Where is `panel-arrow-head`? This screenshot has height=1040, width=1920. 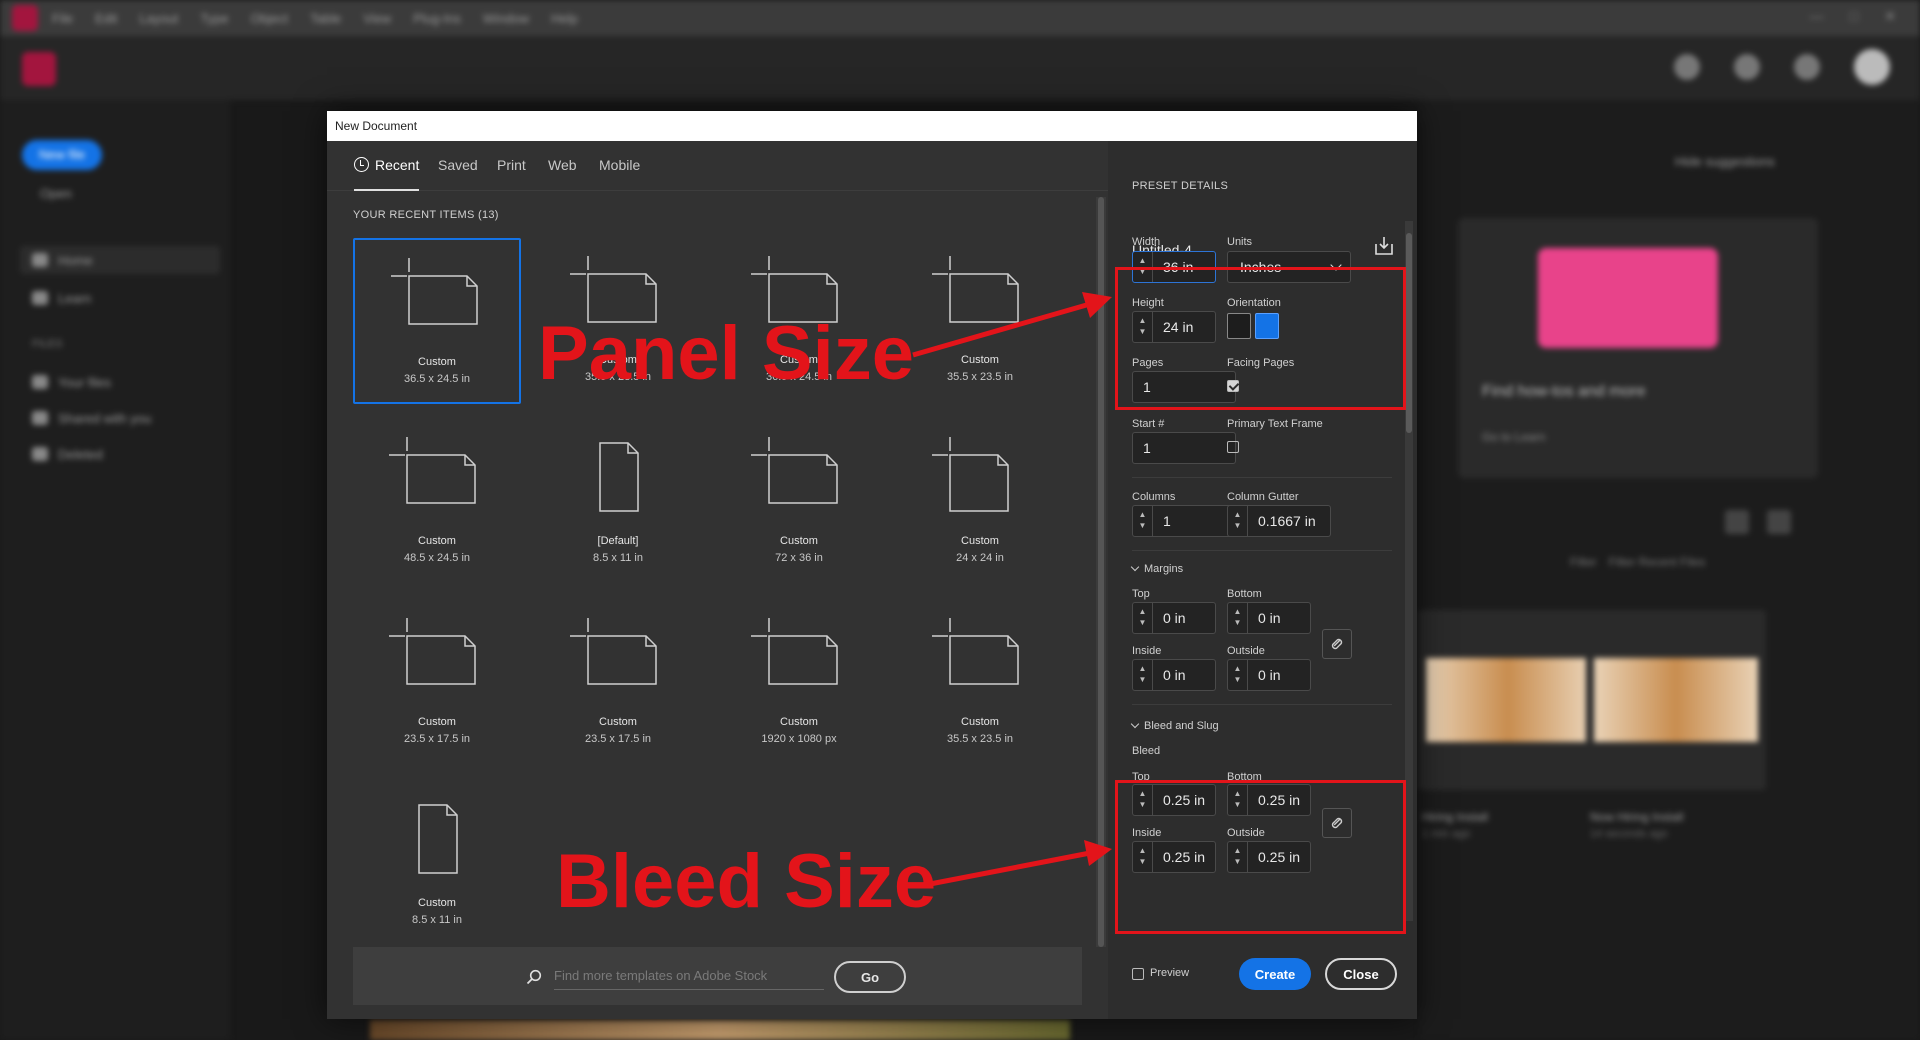 panel-arrow-head is located at coordinates (1097, 305).